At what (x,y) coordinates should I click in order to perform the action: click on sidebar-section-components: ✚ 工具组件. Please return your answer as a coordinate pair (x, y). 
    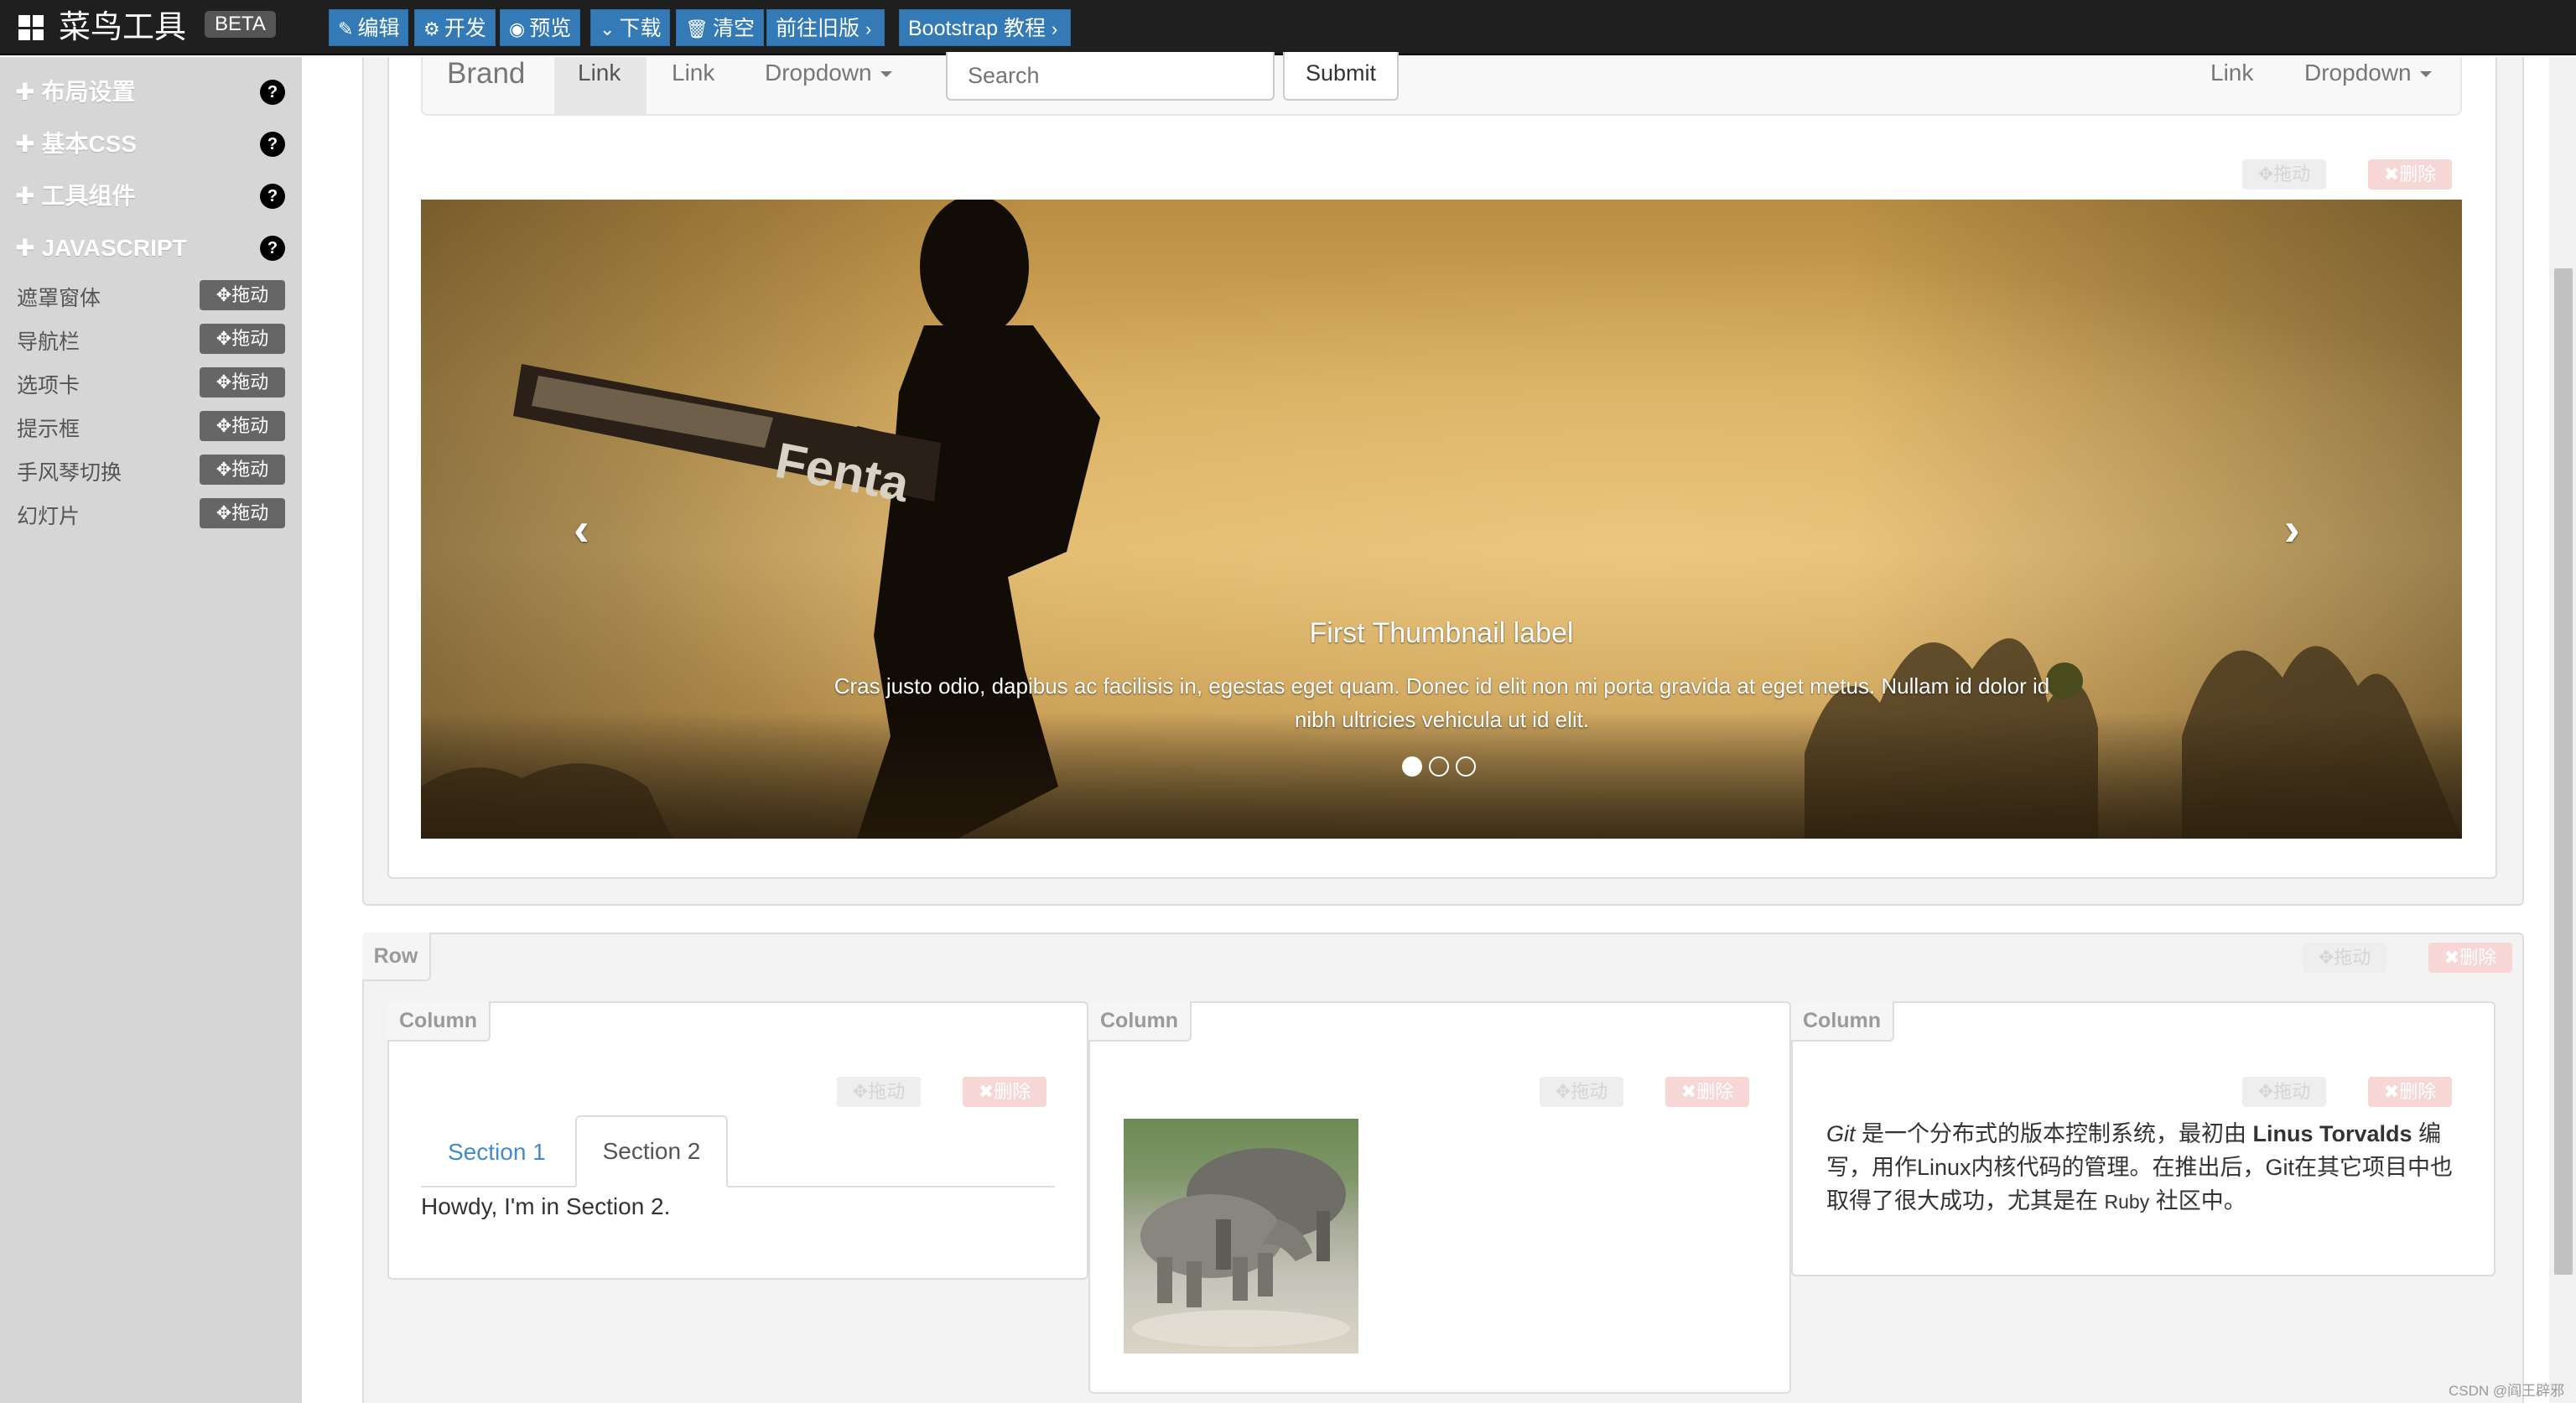
    Looking at the image, I should click on (75, 196).